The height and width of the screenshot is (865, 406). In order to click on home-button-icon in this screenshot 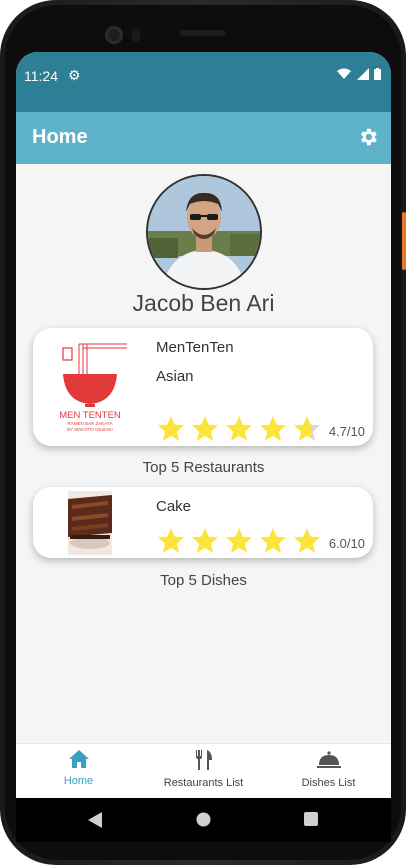, I will do `click(203, 819)`.